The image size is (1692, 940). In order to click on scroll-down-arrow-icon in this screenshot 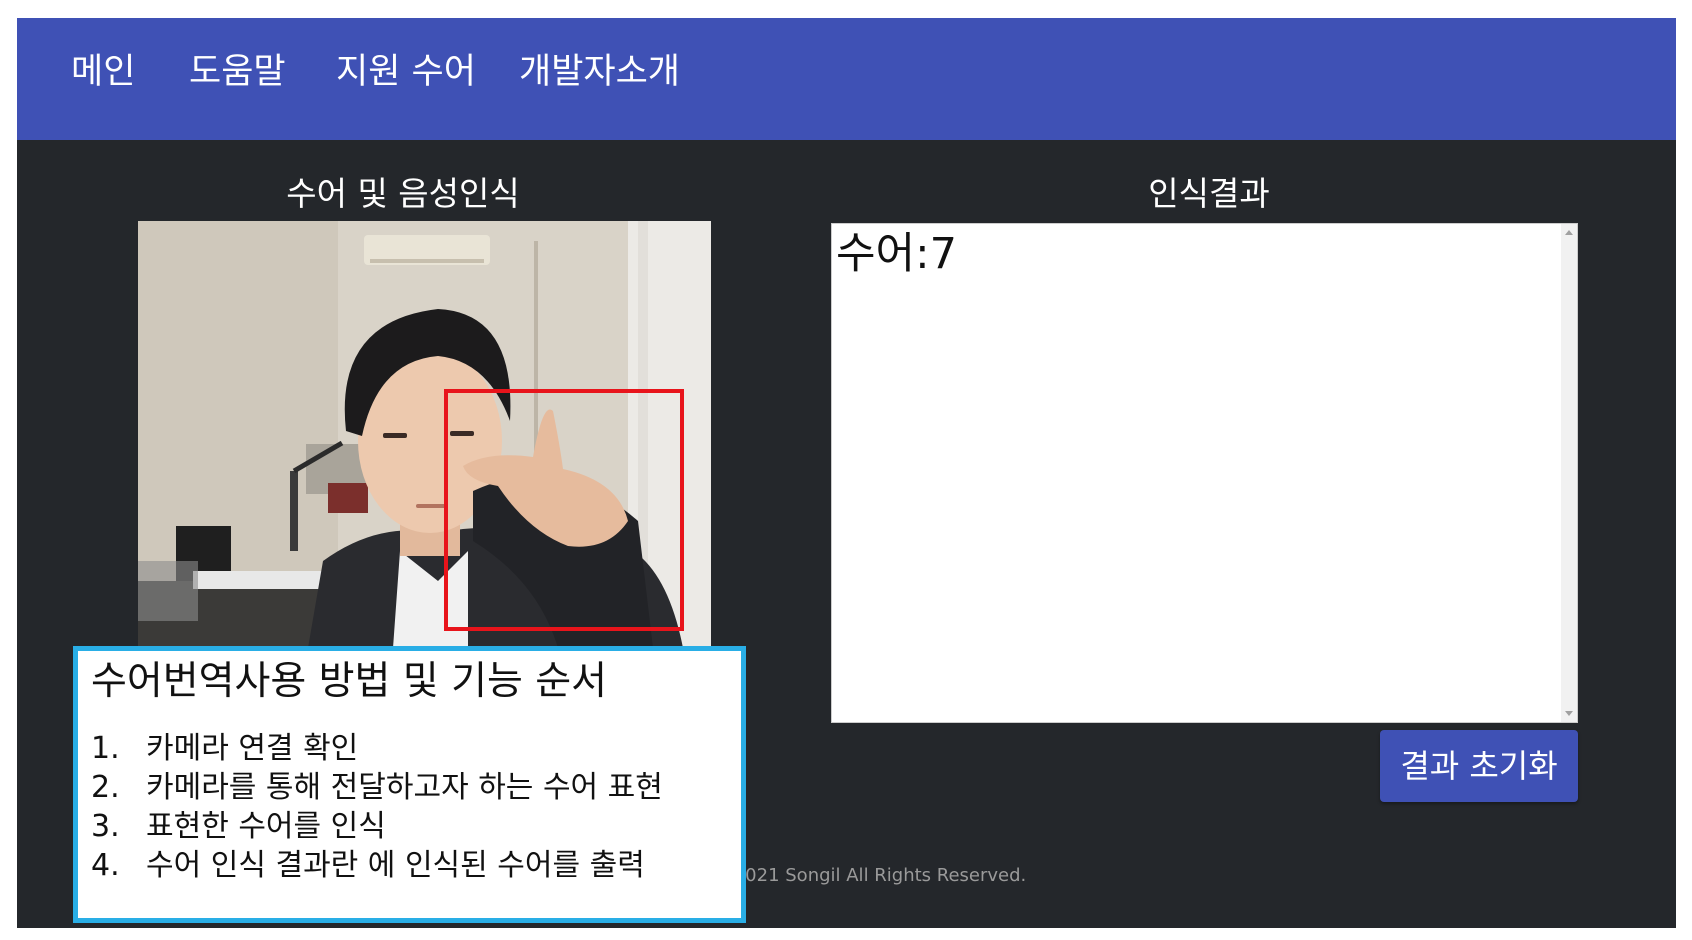, I will do `click(1569, 713)`.